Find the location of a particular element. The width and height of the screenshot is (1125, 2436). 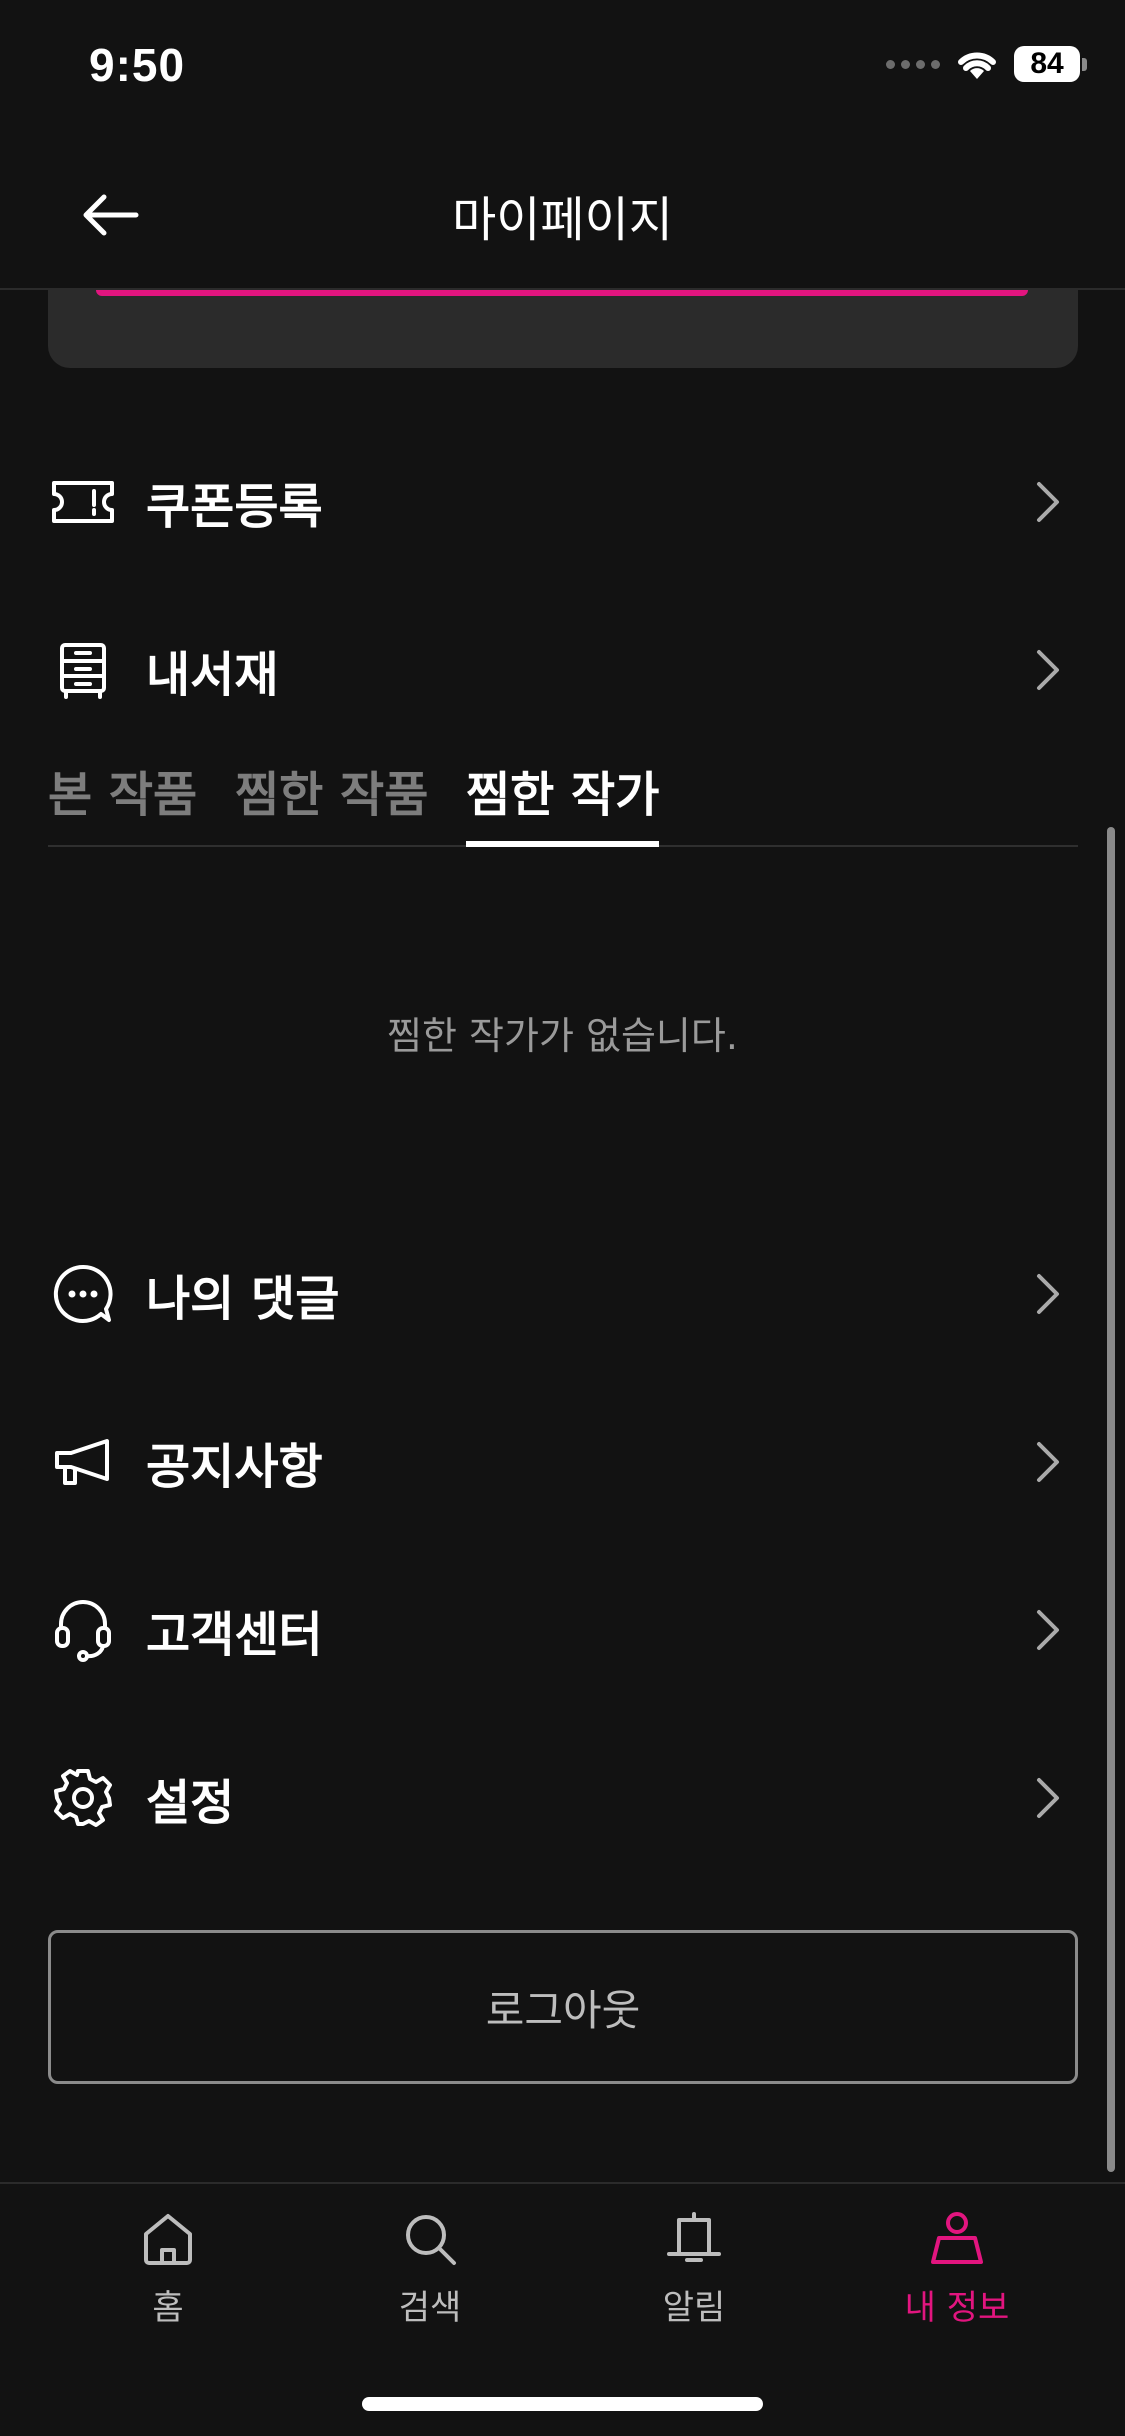

menu-item-customer-center: 고객센터 is located at coordinates (563, 1630).